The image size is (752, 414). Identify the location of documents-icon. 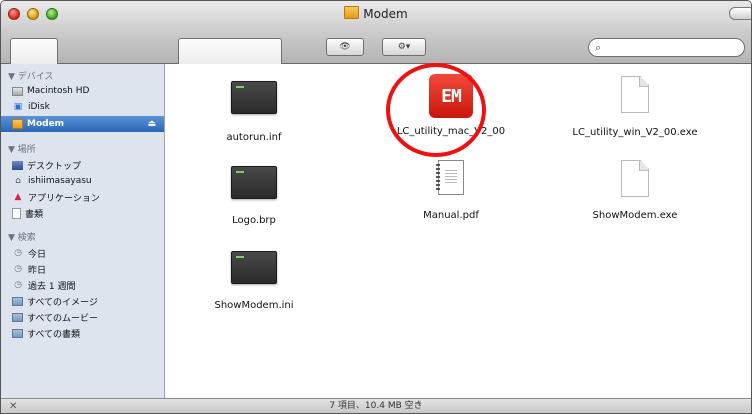
(16, 213).